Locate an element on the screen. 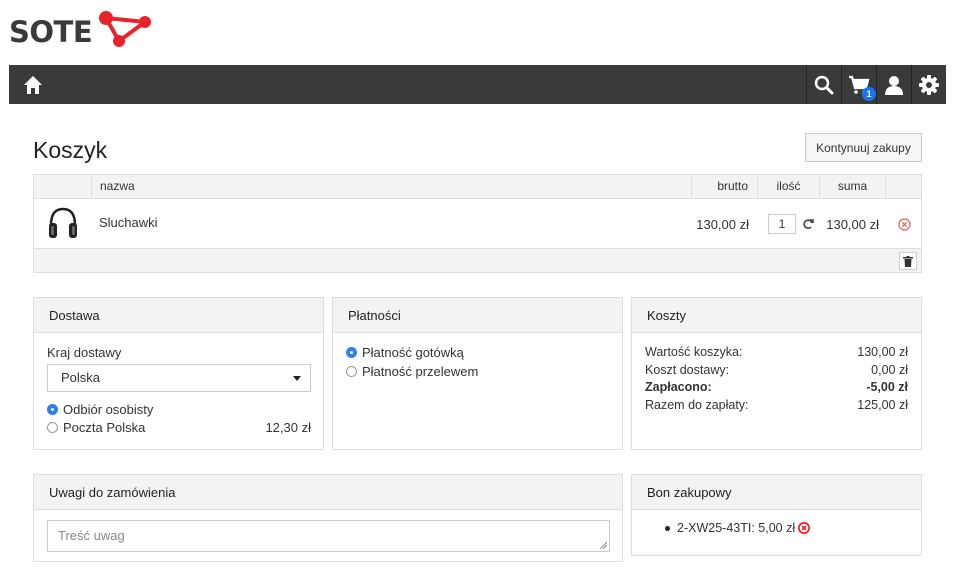 The width and height of the screenshot is (955, 572). cart-table-footer is located at coordinates (477, 260).